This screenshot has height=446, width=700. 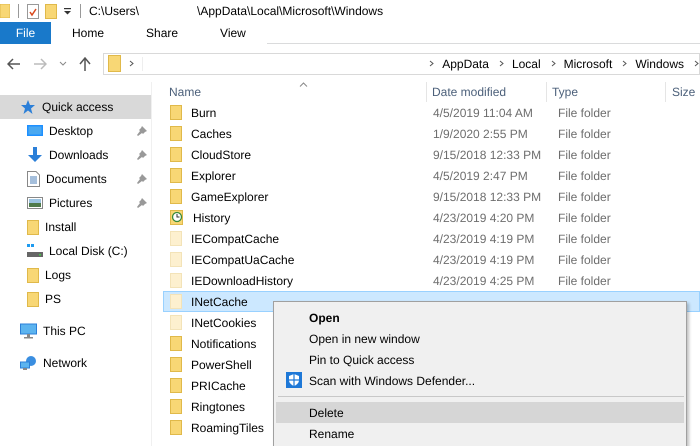 What do you see at coordinates (218, 407) in the screenshot?
I see `file-name: Ringtones` at bounding box center [218, 407].